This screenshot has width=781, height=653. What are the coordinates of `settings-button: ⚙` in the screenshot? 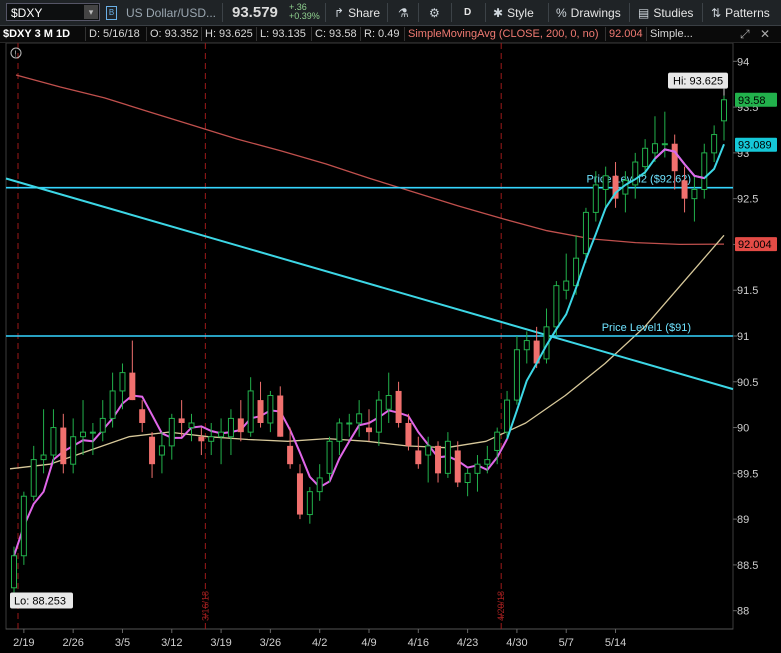 It's located at (436, 12).